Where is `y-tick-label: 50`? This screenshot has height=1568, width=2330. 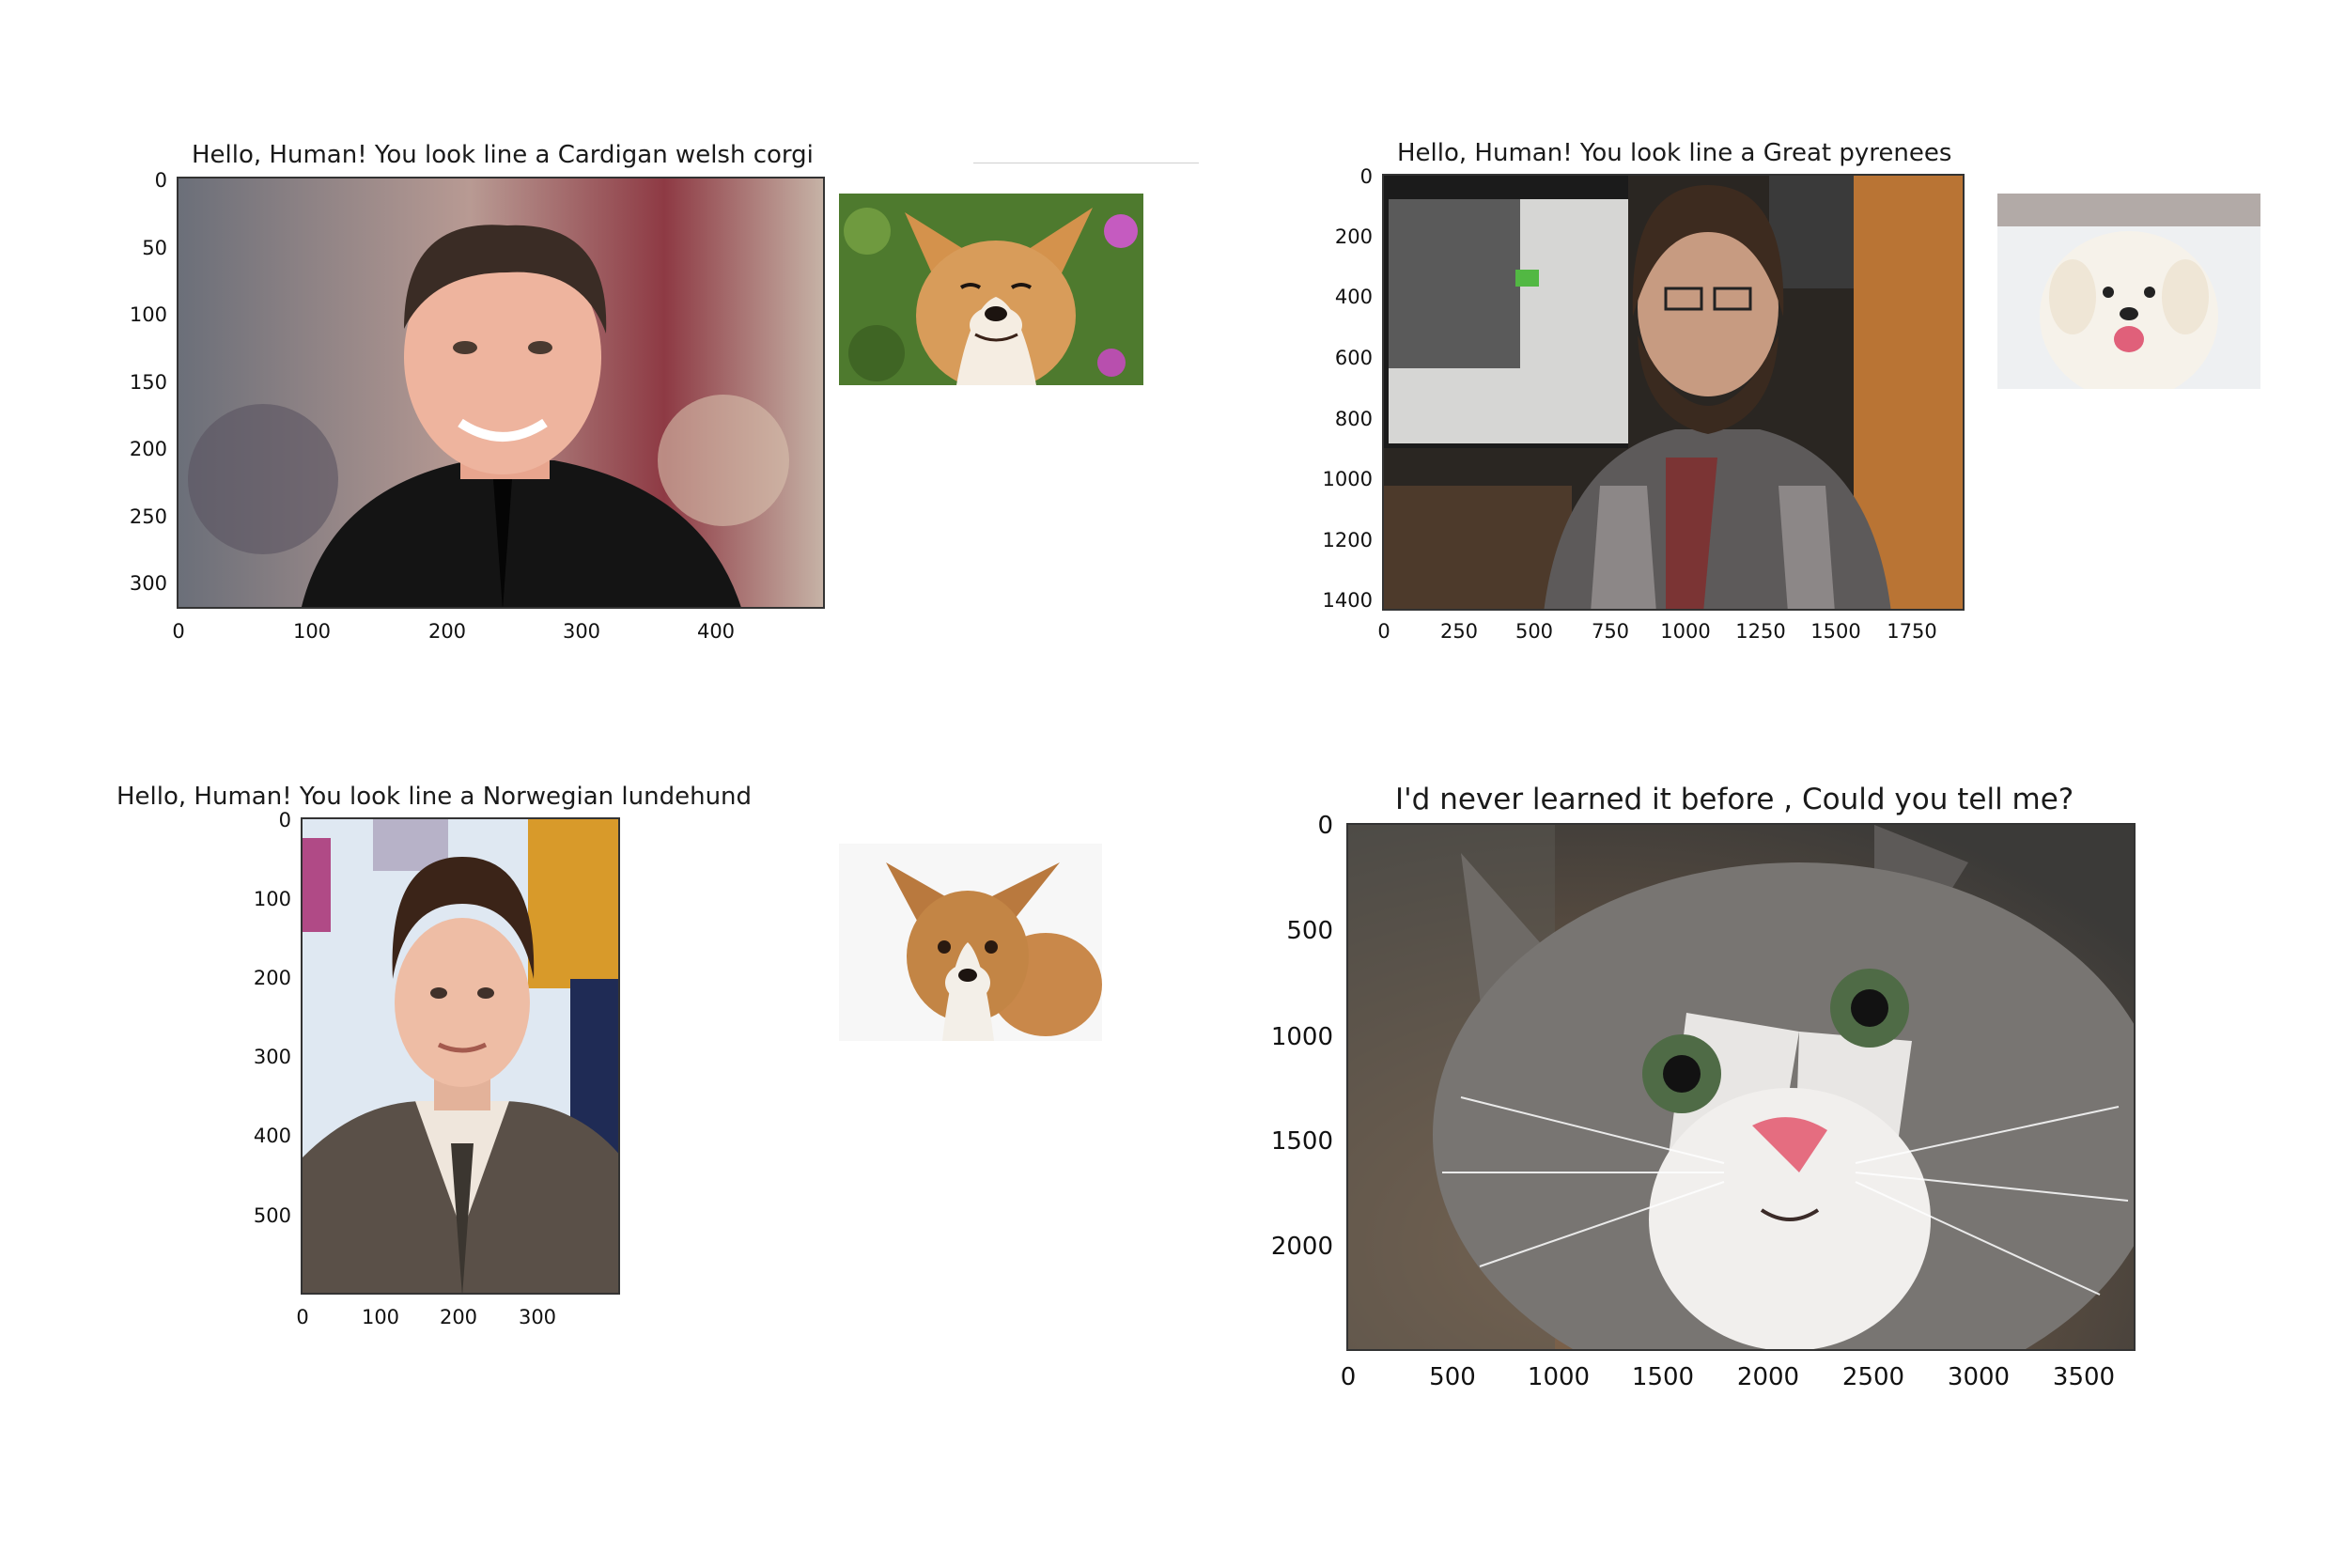 y-tick-label: 50 is located at coordinates (154, 248).